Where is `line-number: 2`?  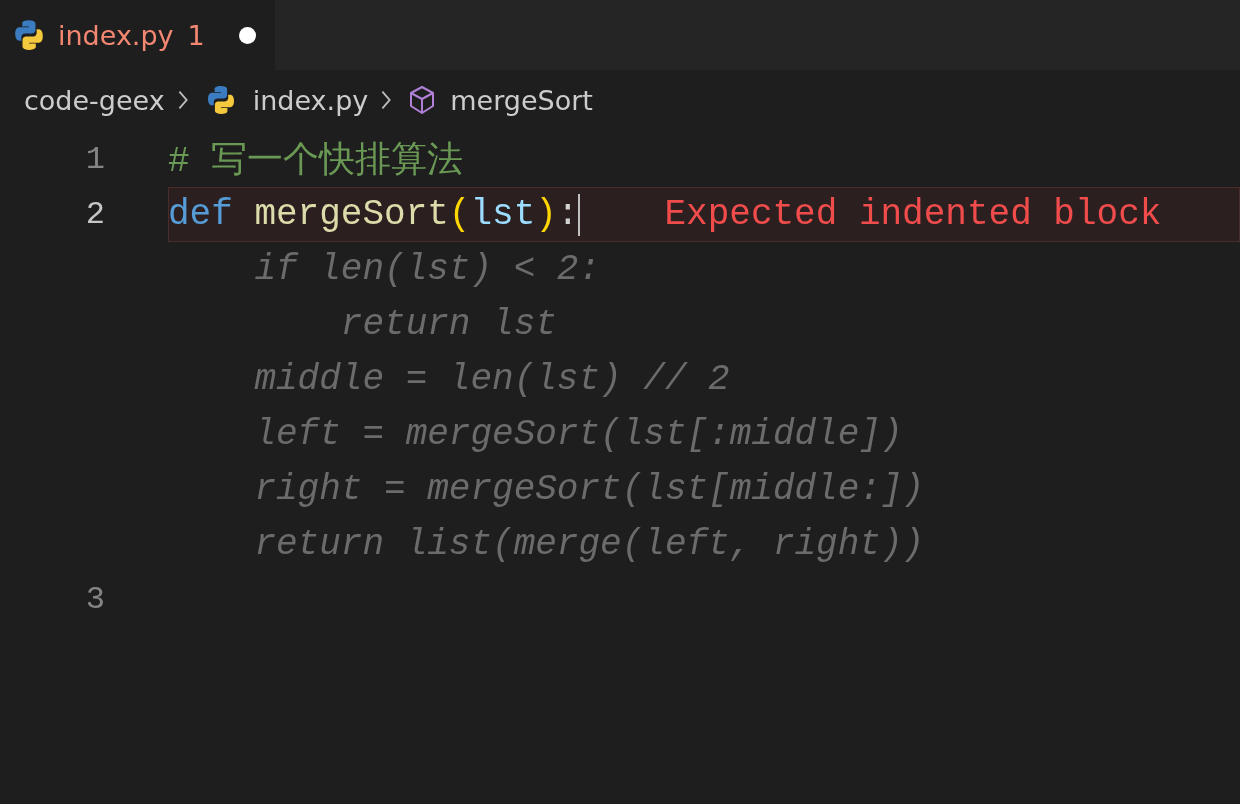 line-number: 2 is located at coordinates (94, 214).